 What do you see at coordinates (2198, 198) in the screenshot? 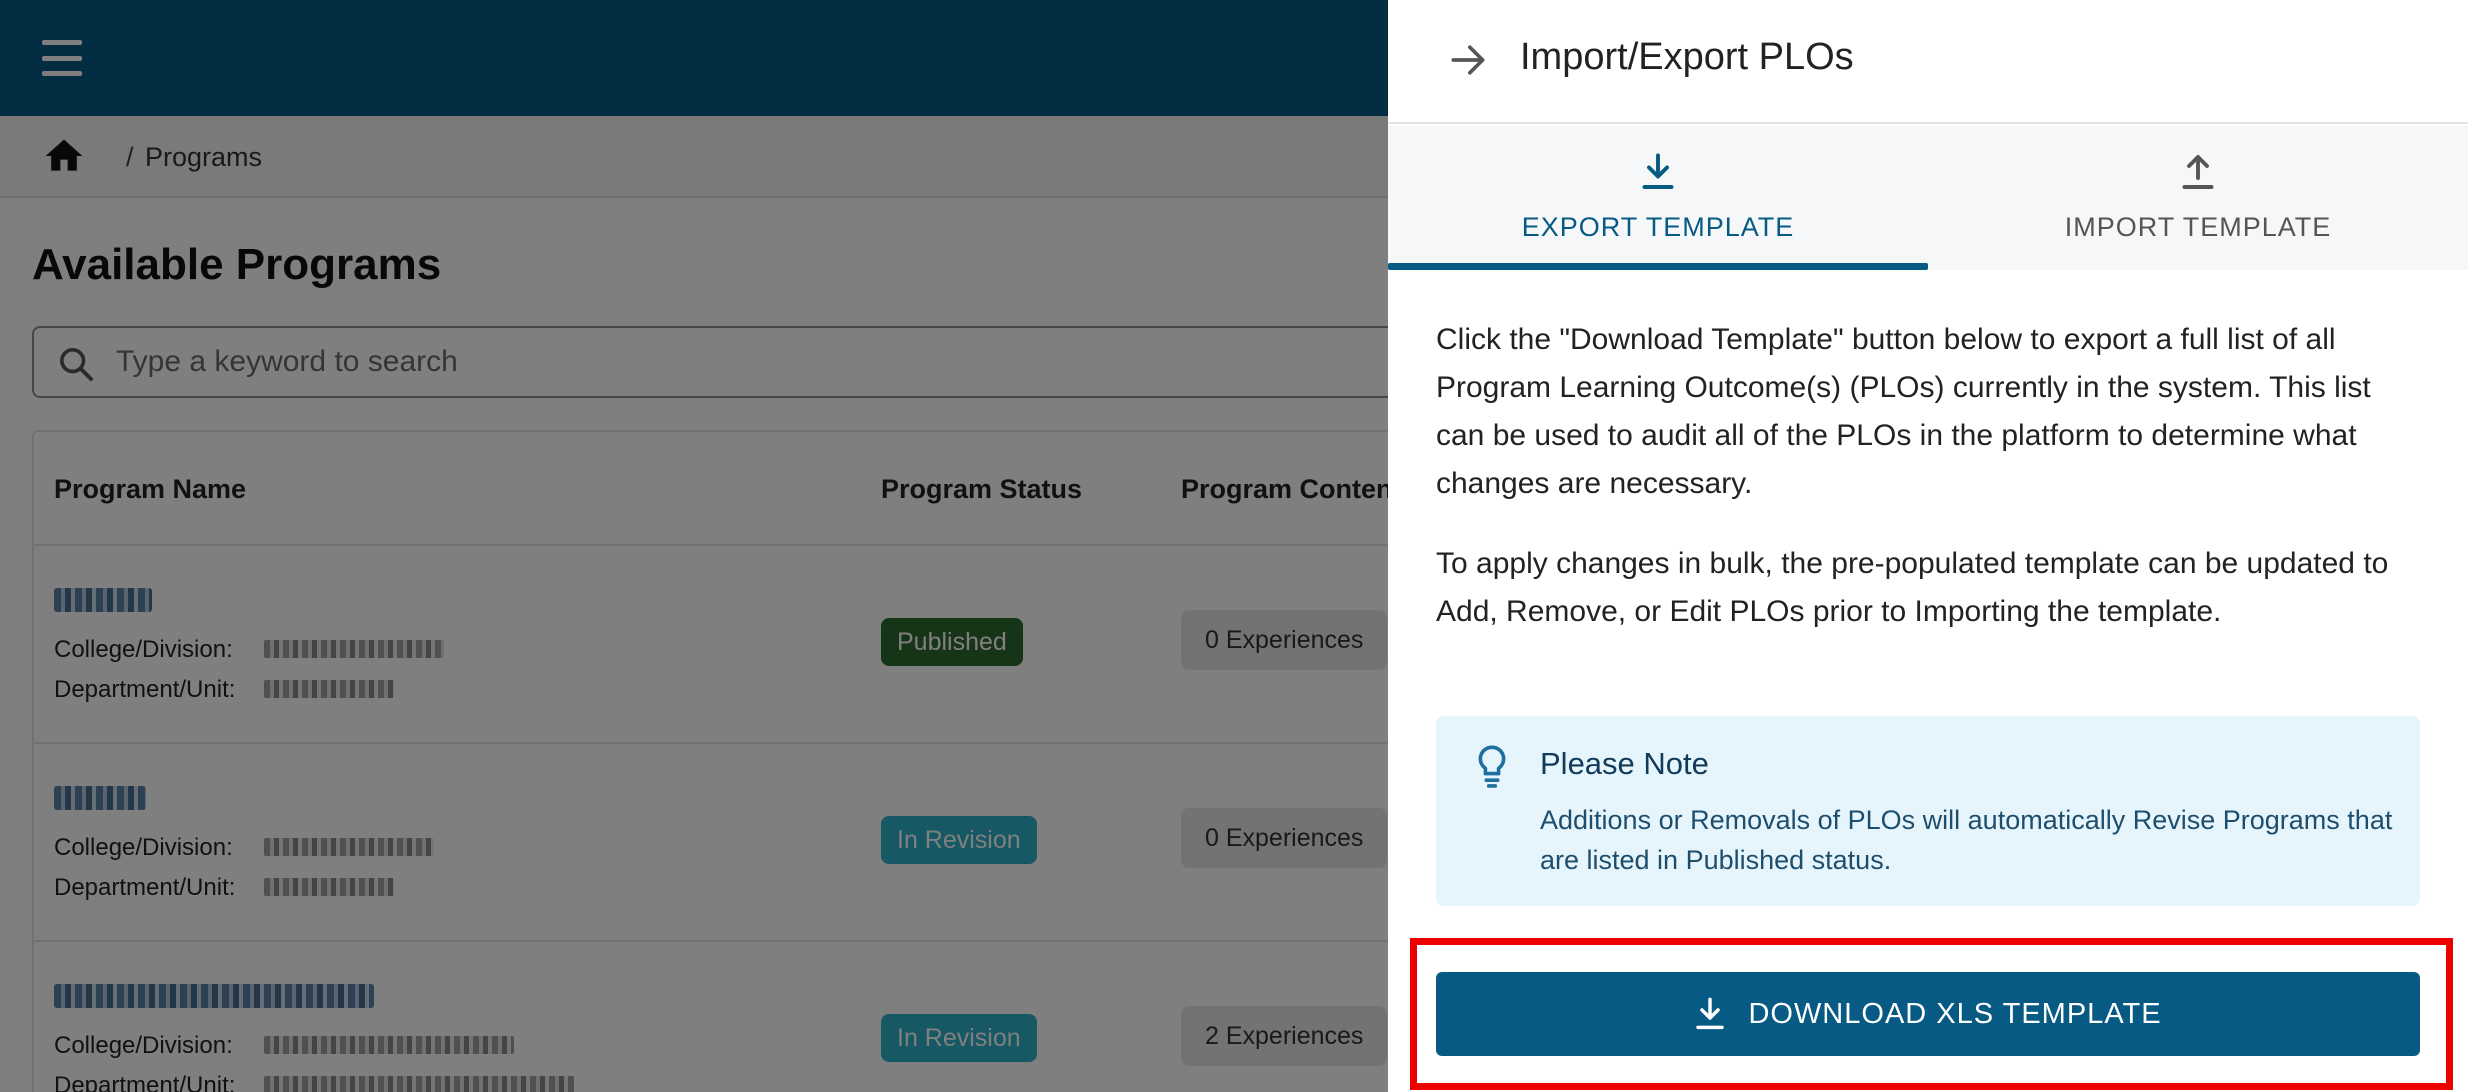
I see `tab-import-template: IMPORT TEMPLATE` at bounding box center [2198, 198].